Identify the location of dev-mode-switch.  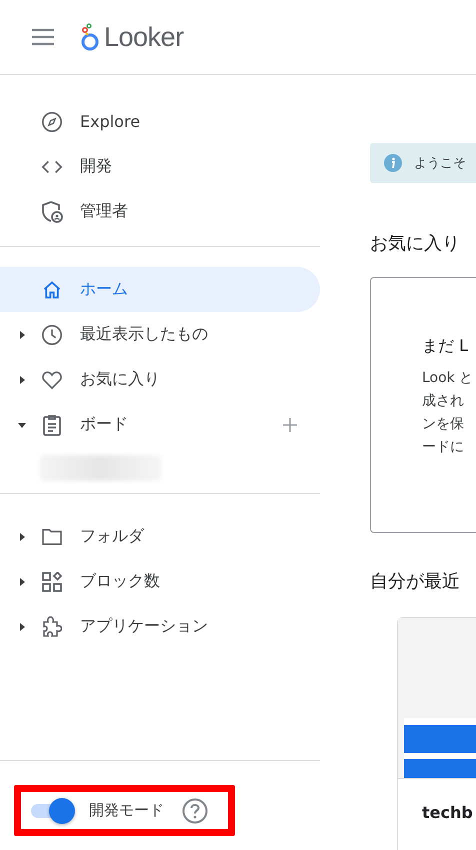
(53, 810).